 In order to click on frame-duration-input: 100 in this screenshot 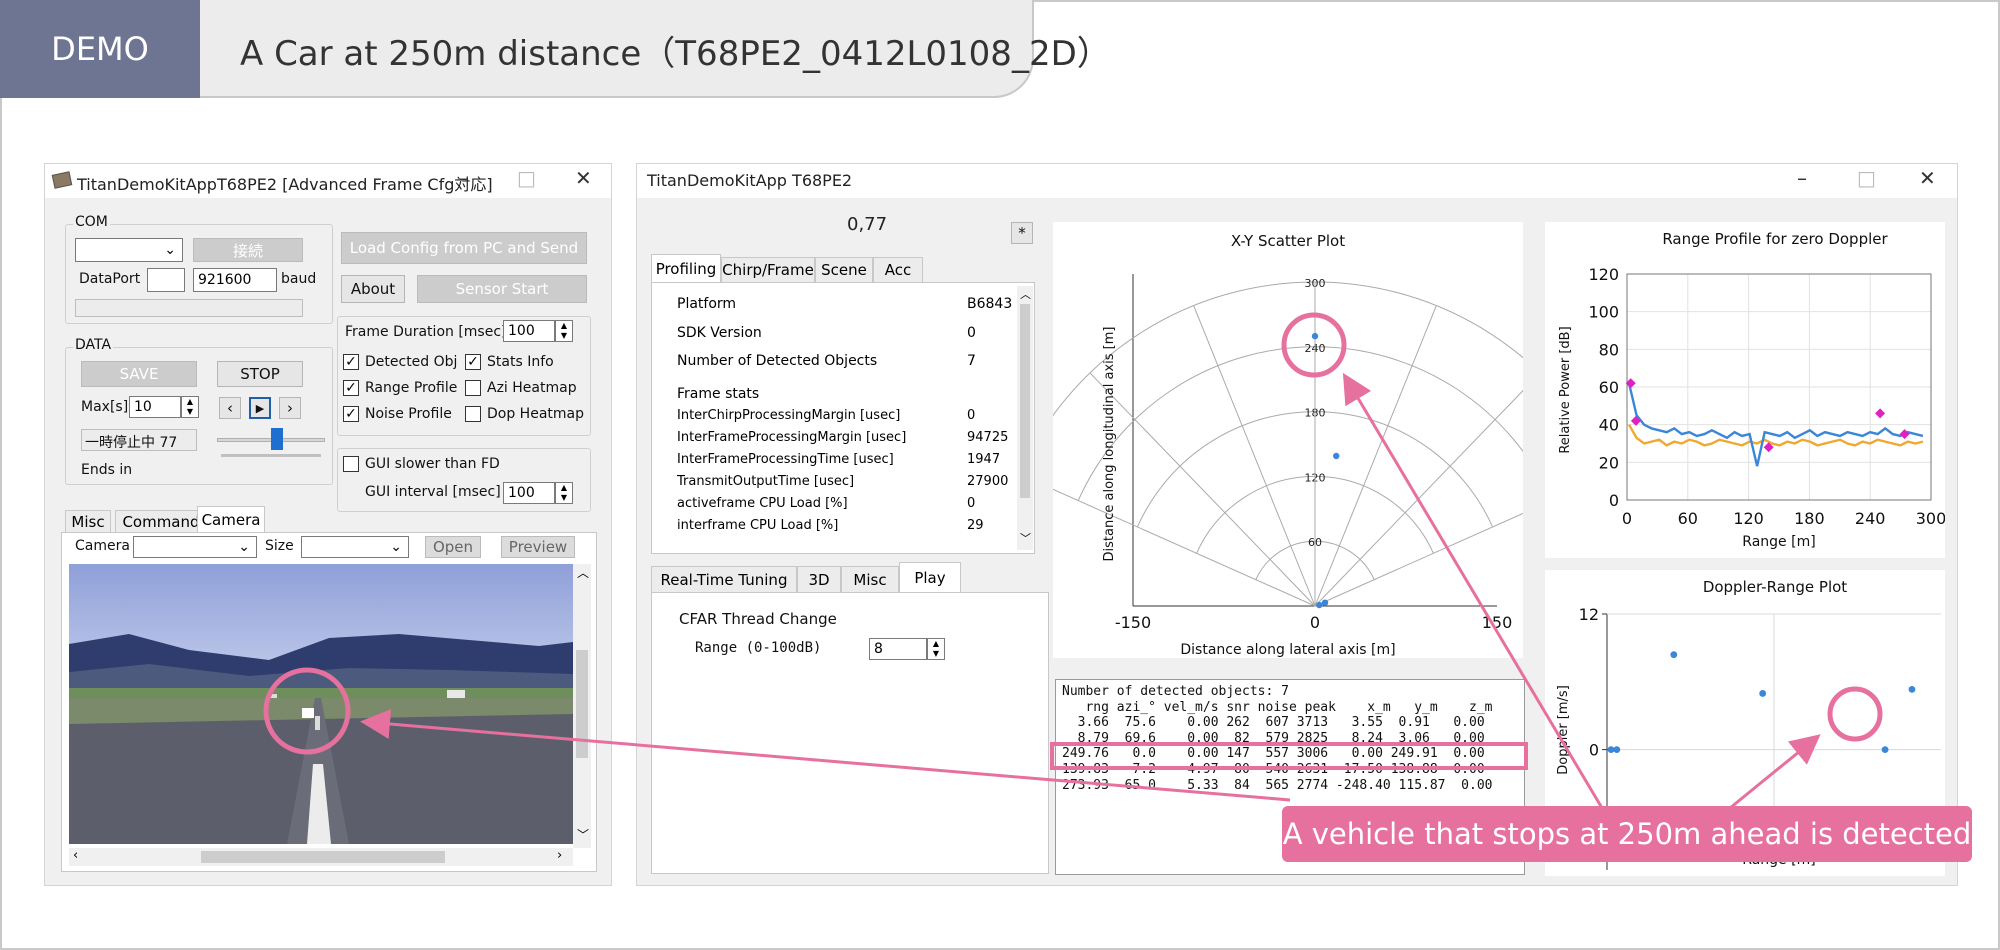, I will do `click(529, 331)`.